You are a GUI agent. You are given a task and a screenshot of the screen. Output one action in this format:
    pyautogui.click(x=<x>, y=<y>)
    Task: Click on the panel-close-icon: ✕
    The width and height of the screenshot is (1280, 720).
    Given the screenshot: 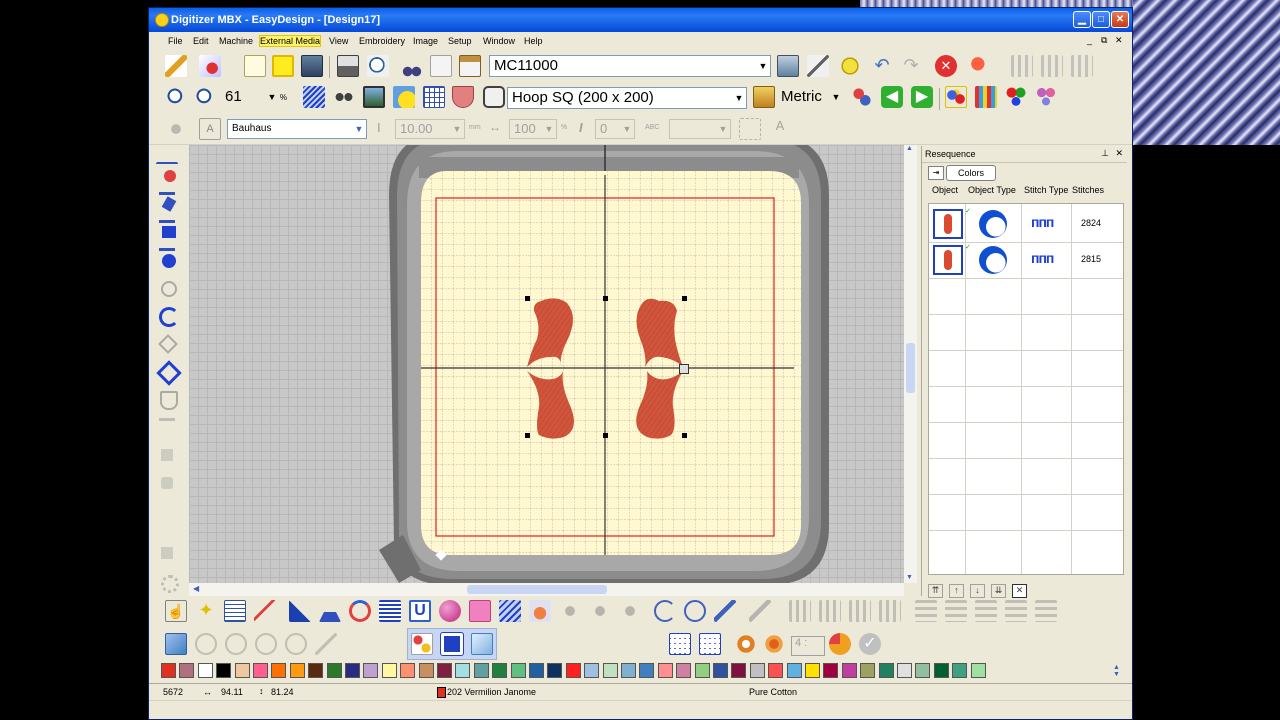 What is the action you would take?
    pyautogui.click(x=1119, y=153)
    